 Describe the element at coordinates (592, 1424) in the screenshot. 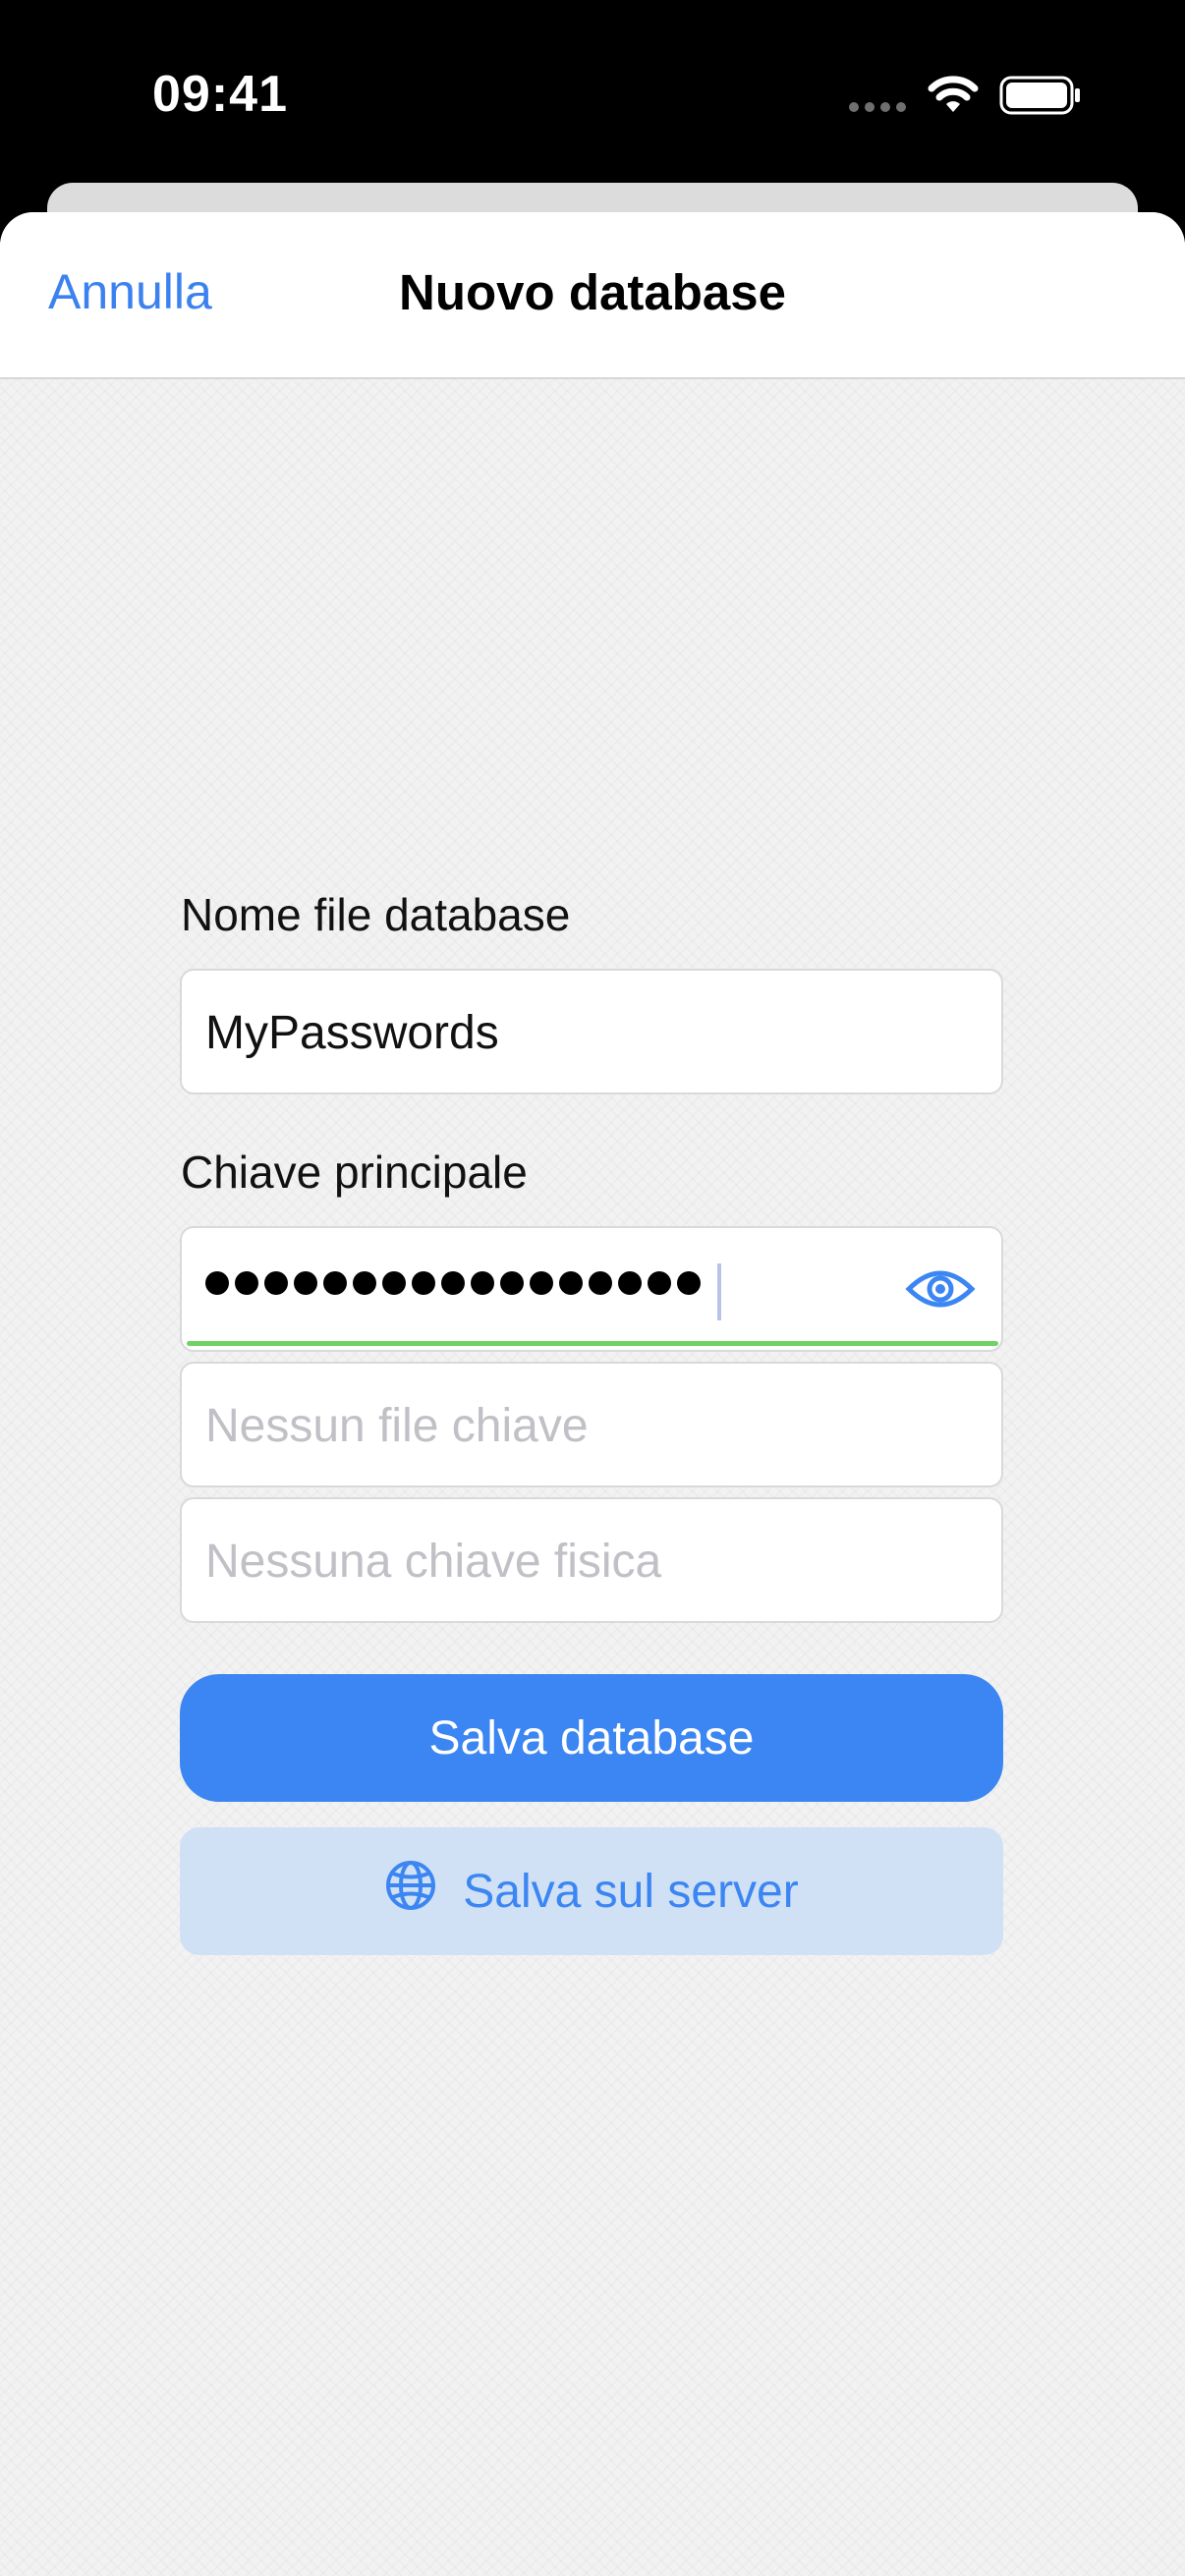

I see `keyfile-field: Nessun file chiave` at that location.